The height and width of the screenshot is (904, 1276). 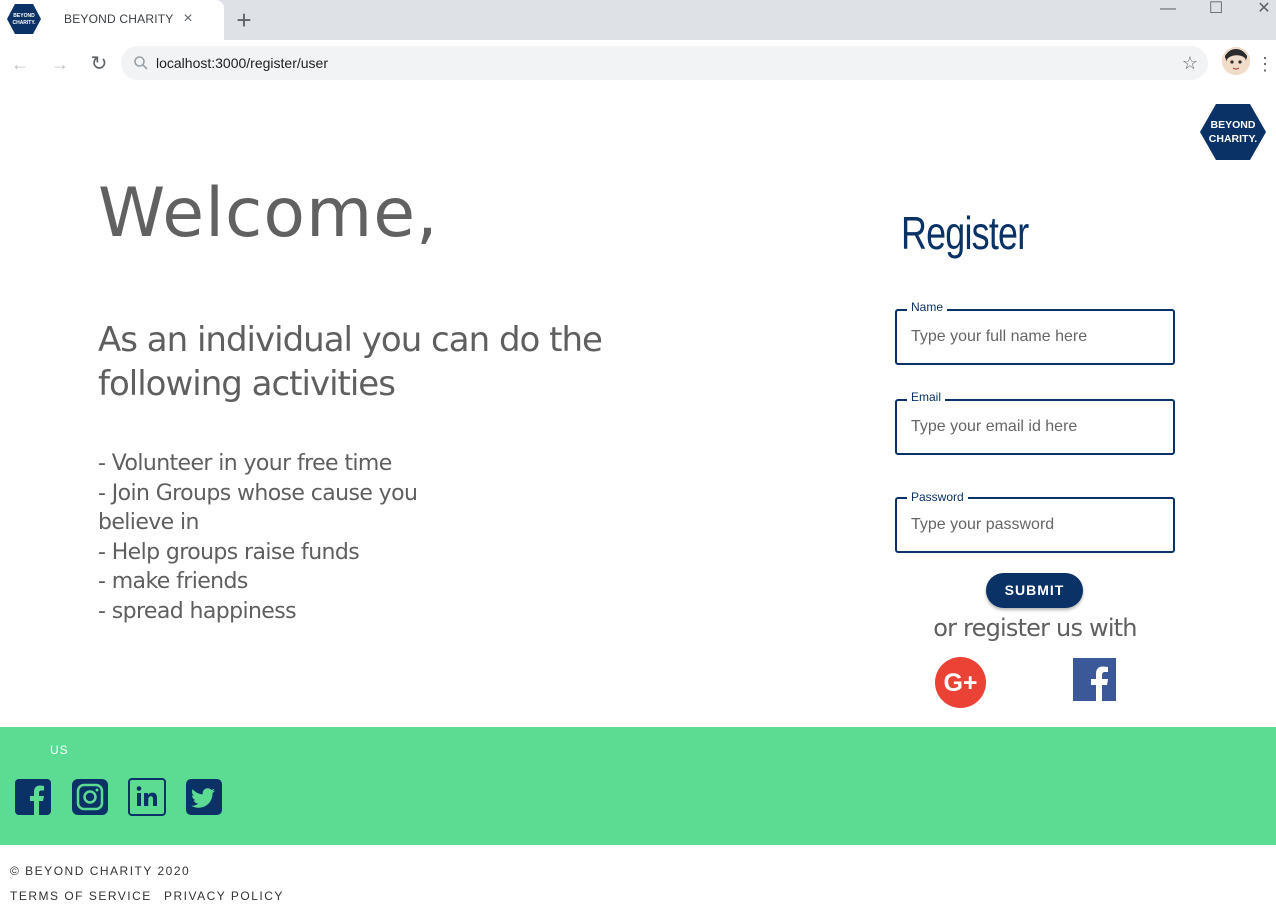 What do you see at coordinates (1035, 525) in the screenshot?
I see `password-input` at bounding box center [1035, 525].